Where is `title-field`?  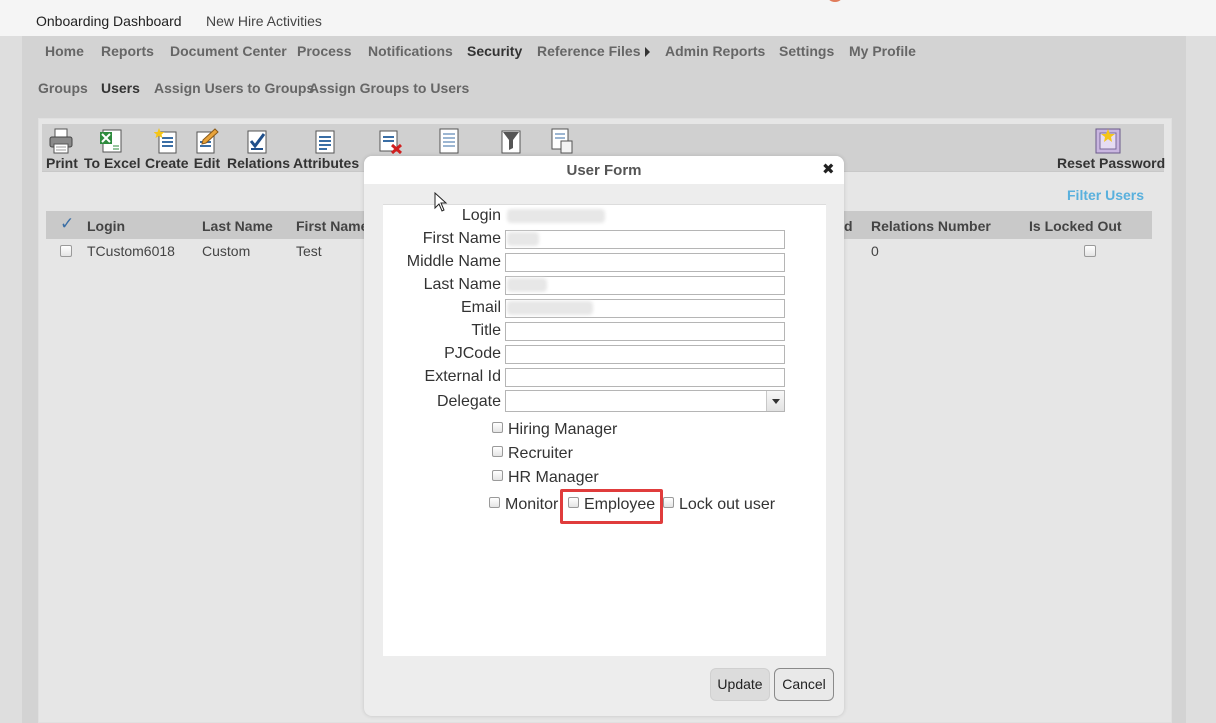 title-field is located at coordinates (645, 331).